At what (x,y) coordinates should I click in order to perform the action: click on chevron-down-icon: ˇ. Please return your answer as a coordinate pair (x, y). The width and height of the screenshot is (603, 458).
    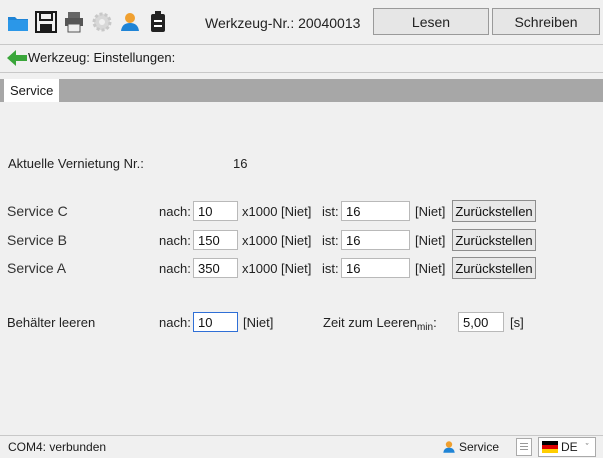
    Looking at the image, I should click on (587, 447).